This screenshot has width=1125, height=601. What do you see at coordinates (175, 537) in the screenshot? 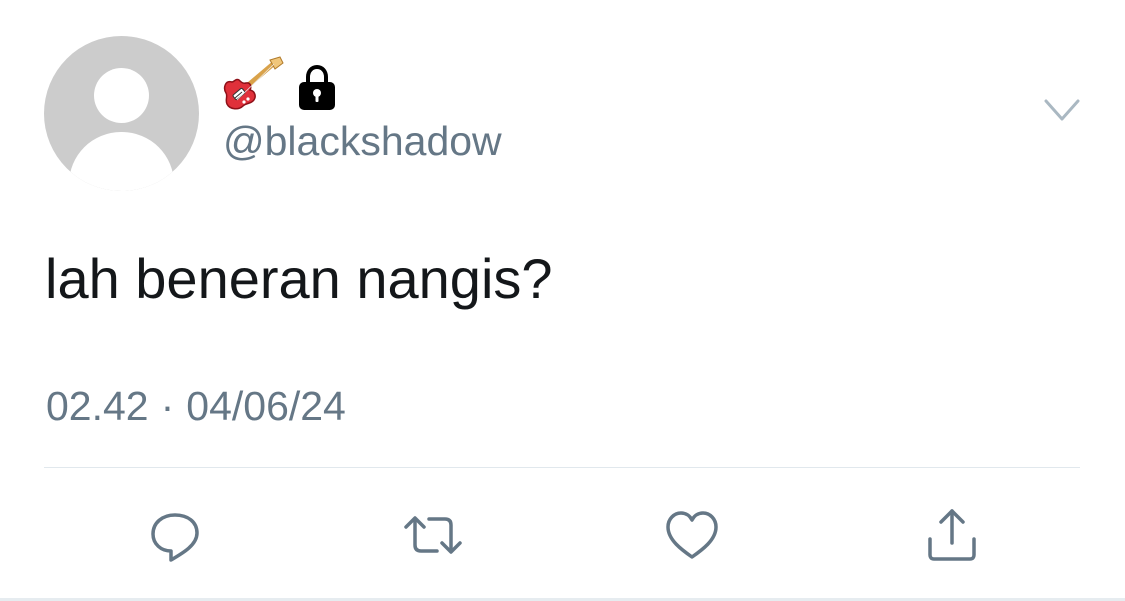
I see `reply-icon` at bounding box center [175, 537].